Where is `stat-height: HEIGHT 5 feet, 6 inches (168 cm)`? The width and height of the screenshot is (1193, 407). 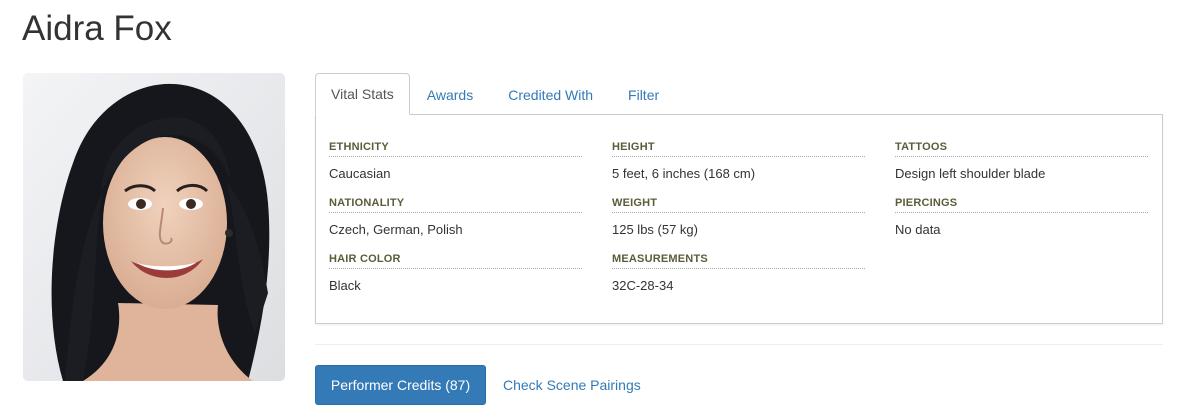
stat-height: HEIGHT 5 feet, 6 inches (168 cm) is located at coordinates (738, 161).